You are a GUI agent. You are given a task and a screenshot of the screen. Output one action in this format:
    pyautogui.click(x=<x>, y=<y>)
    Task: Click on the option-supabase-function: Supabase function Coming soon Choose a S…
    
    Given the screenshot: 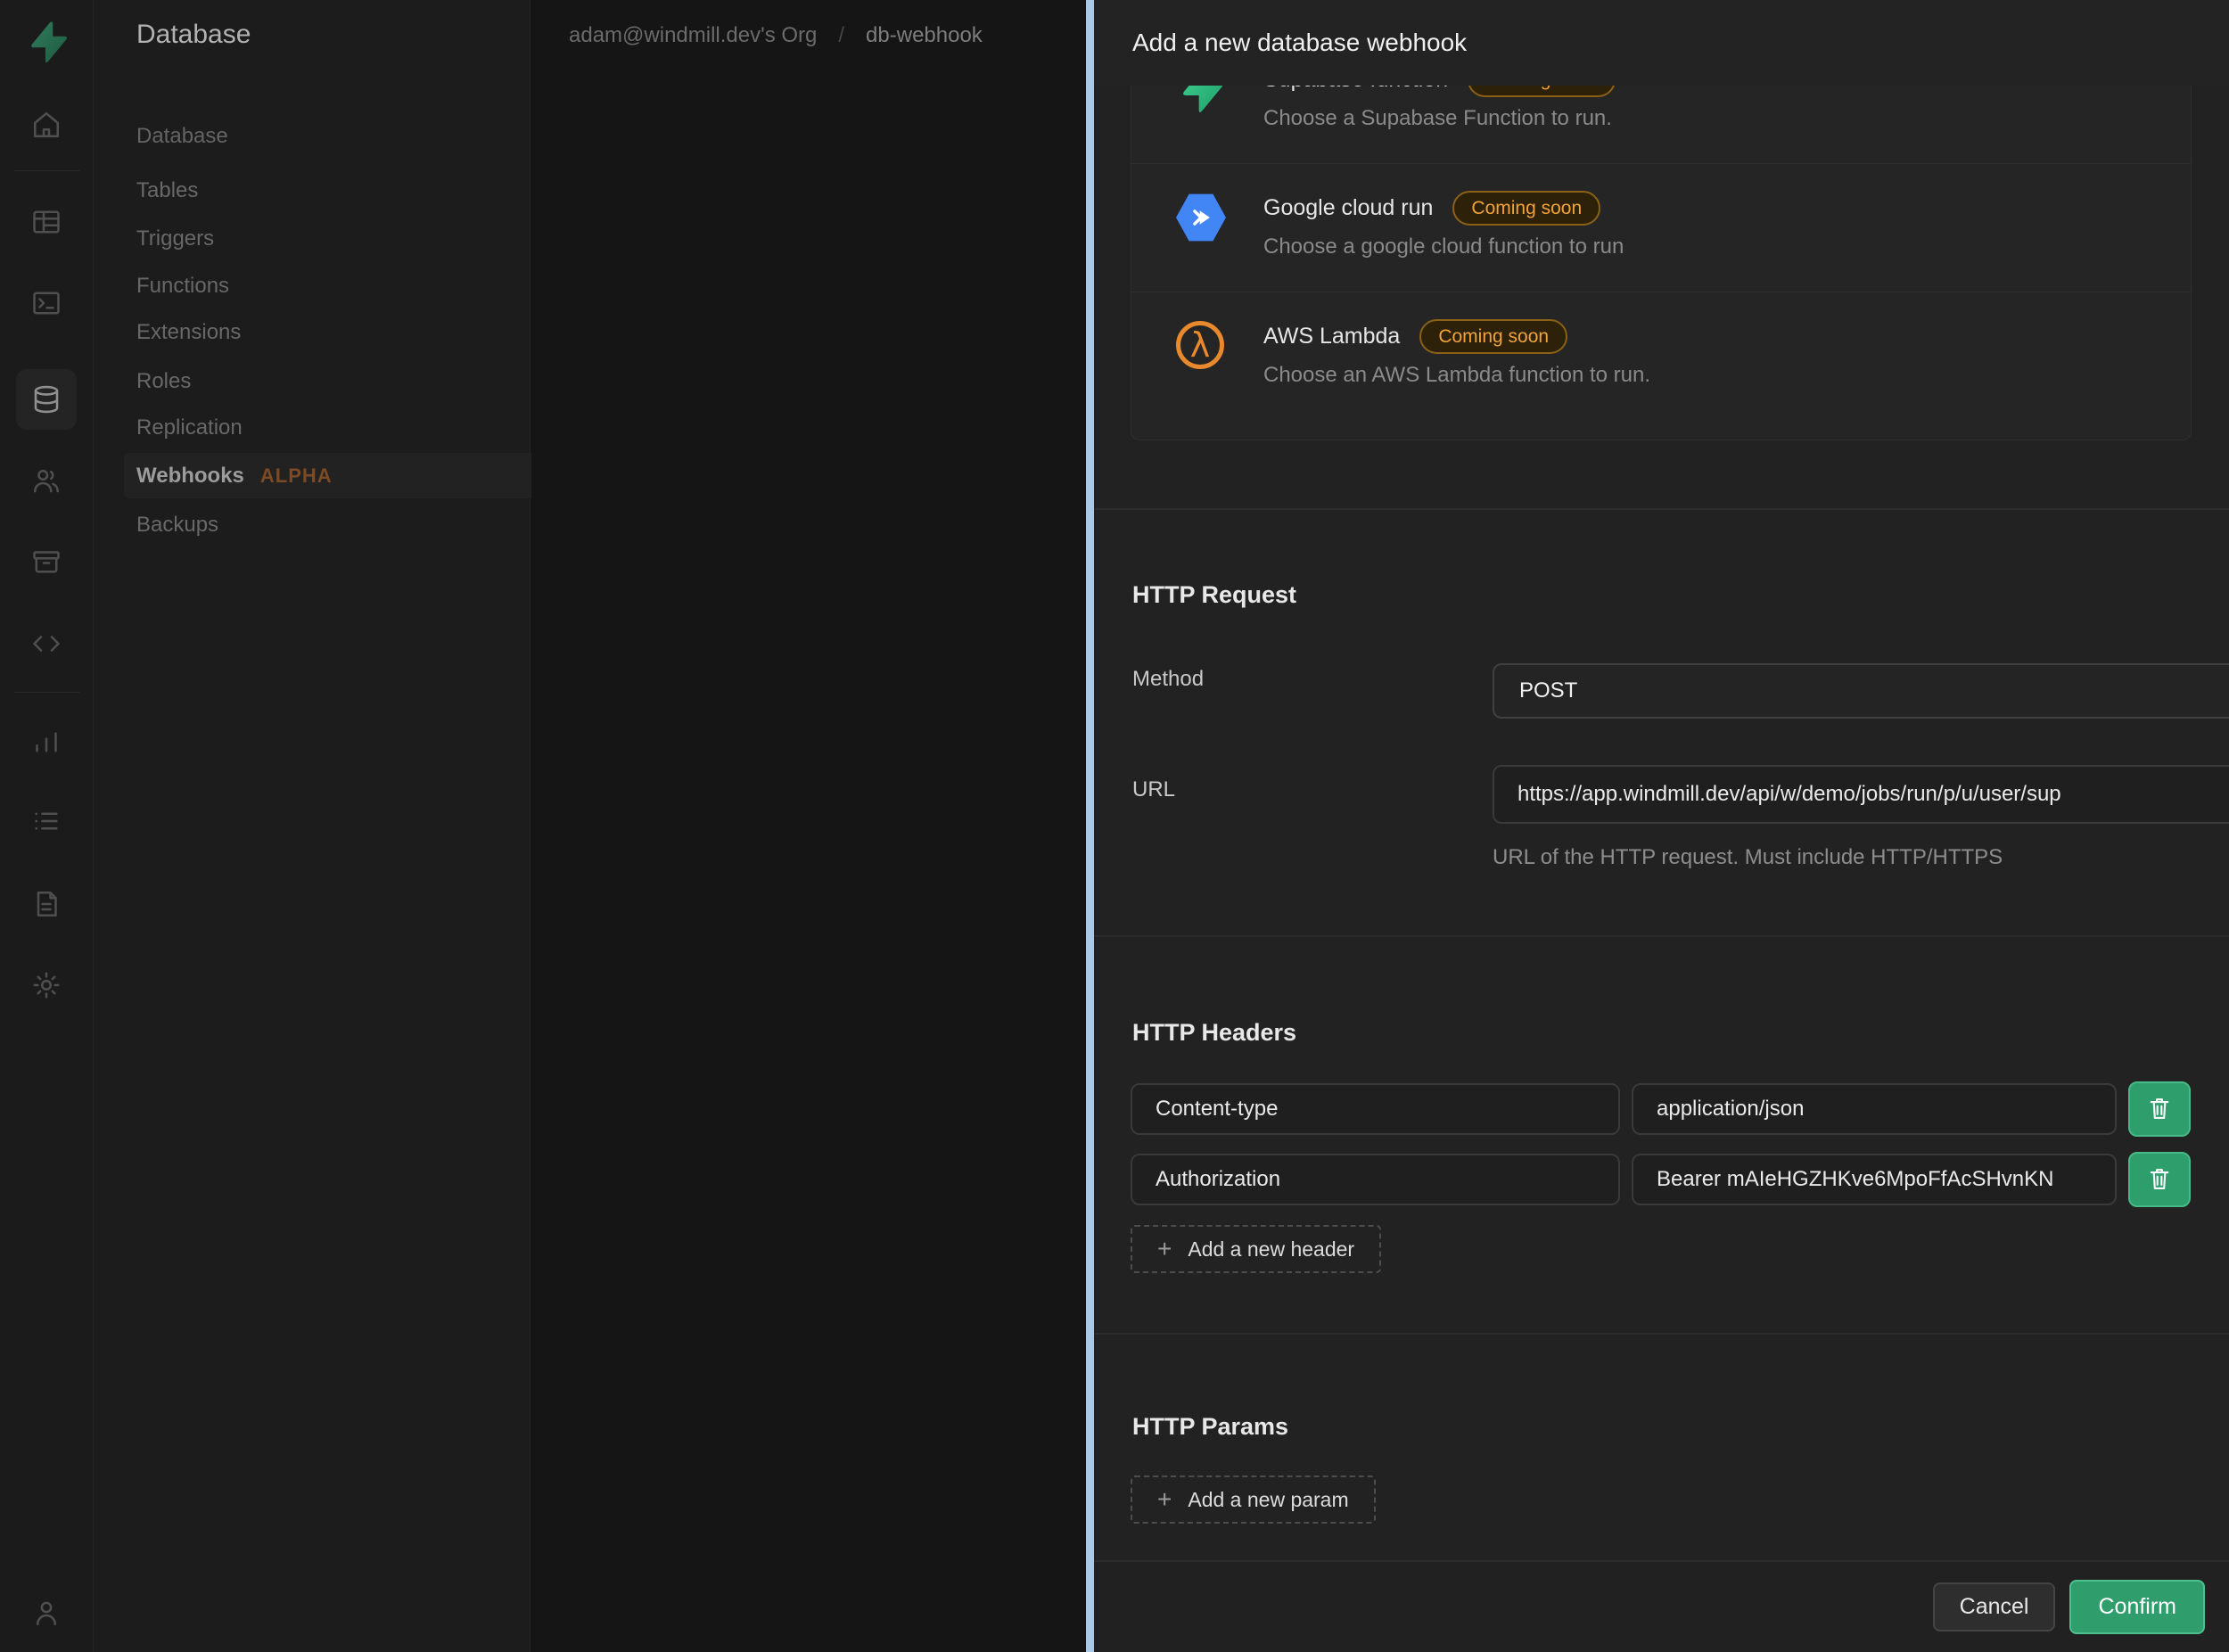 What is the action you would take?
    pyautogui.click(x=1661, y=124)
    